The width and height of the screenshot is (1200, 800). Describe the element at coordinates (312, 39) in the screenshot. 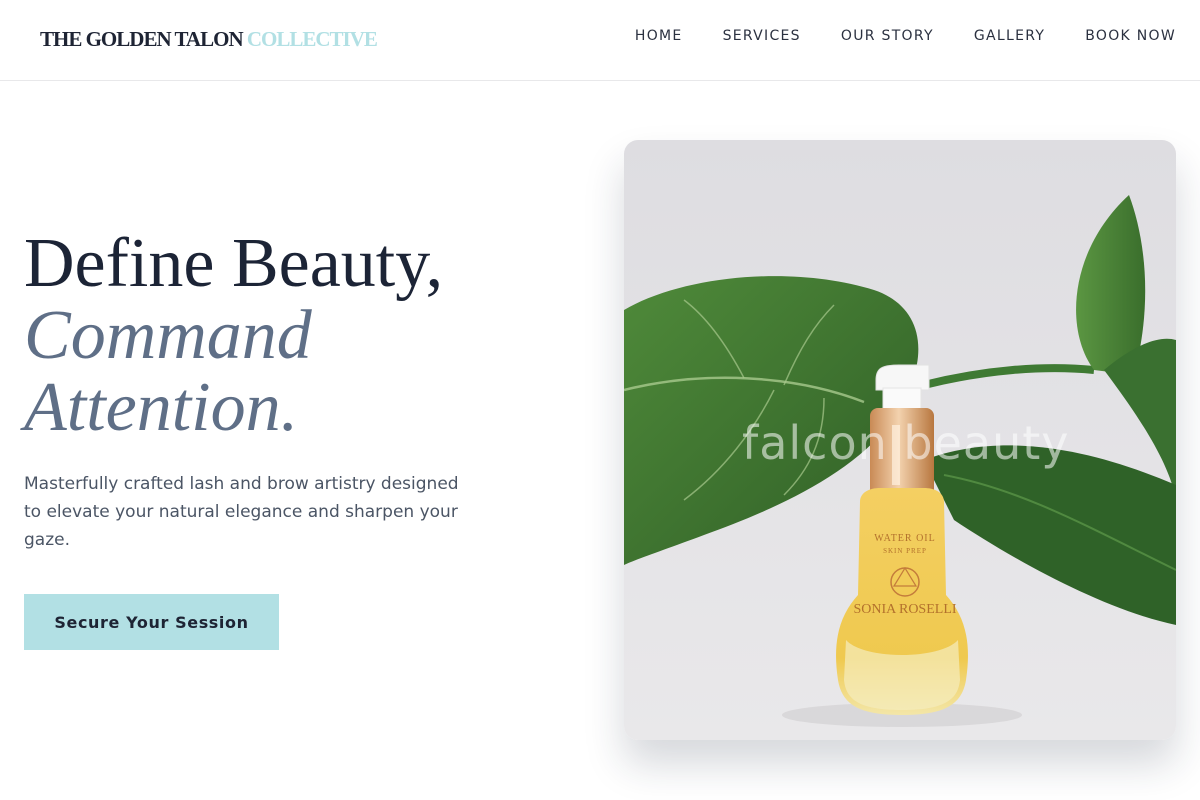

I see `brand-name-accent: COLLECTIVE` at that location.